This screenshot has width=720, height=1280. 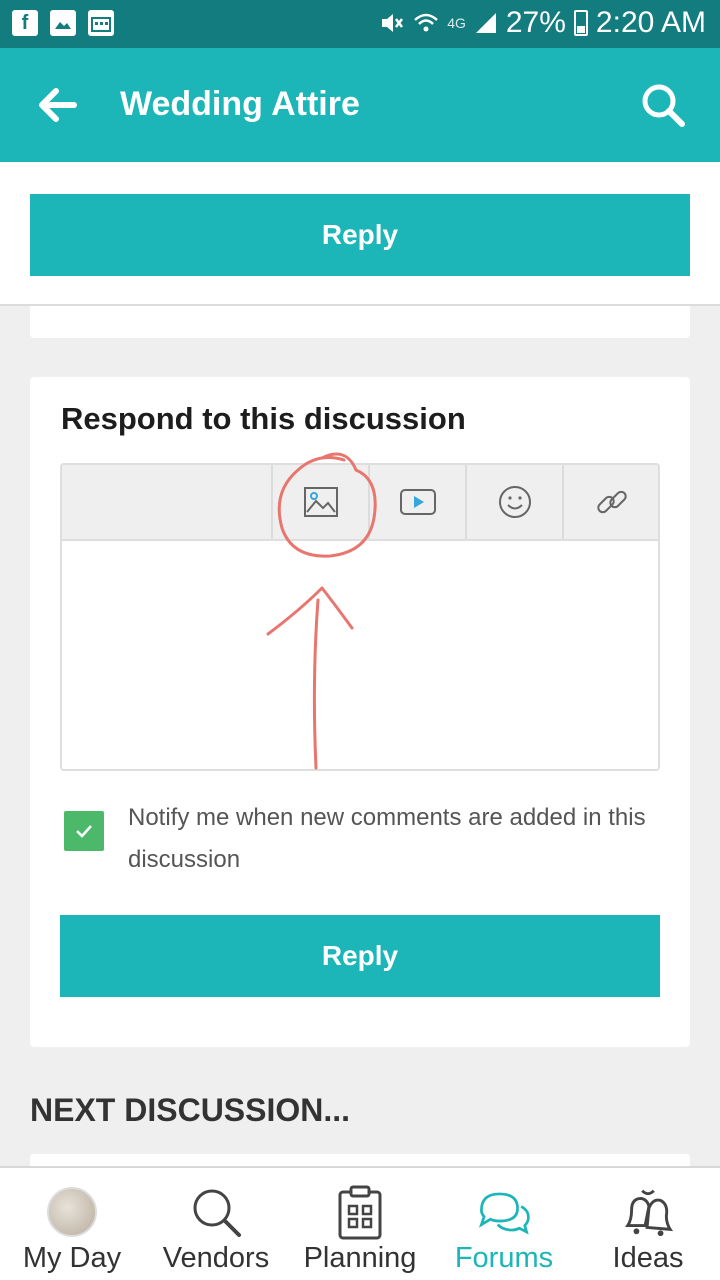 I want to click on clipboard-icon, so click(x=360, y=1212).